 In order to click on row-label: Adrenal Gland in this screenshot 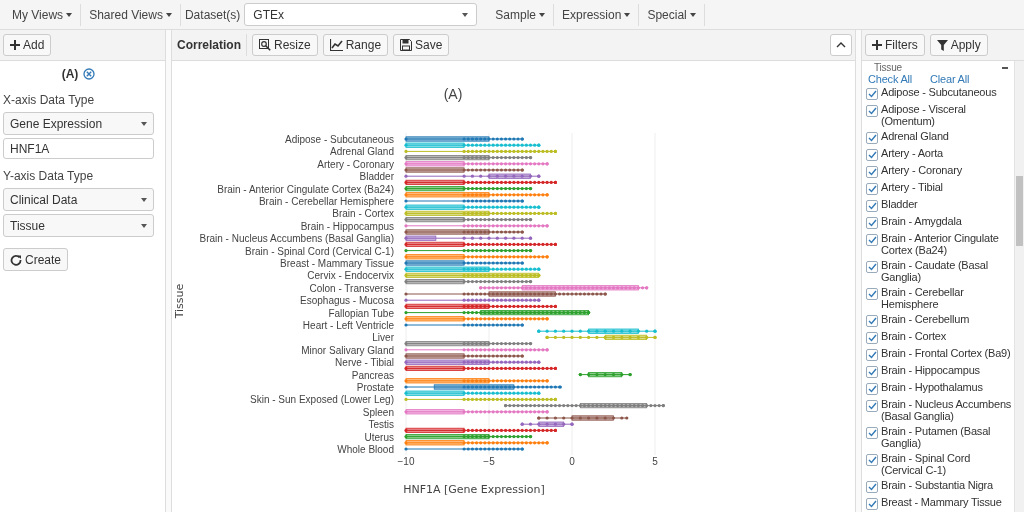, I will do `click(362, 152)`.